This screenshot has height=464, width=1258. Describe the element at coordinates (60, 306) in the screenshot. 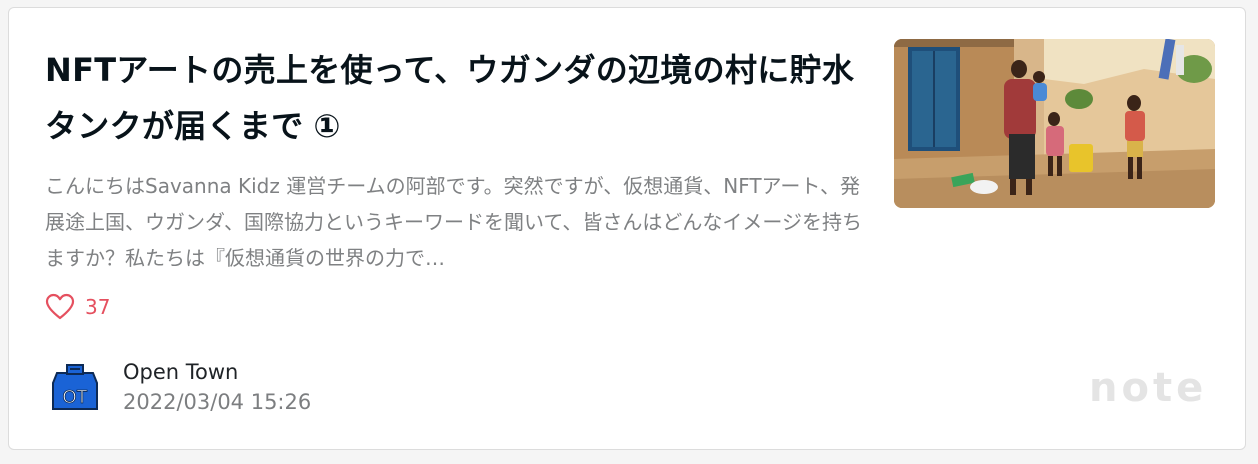

I see `heart-icon` at that location.